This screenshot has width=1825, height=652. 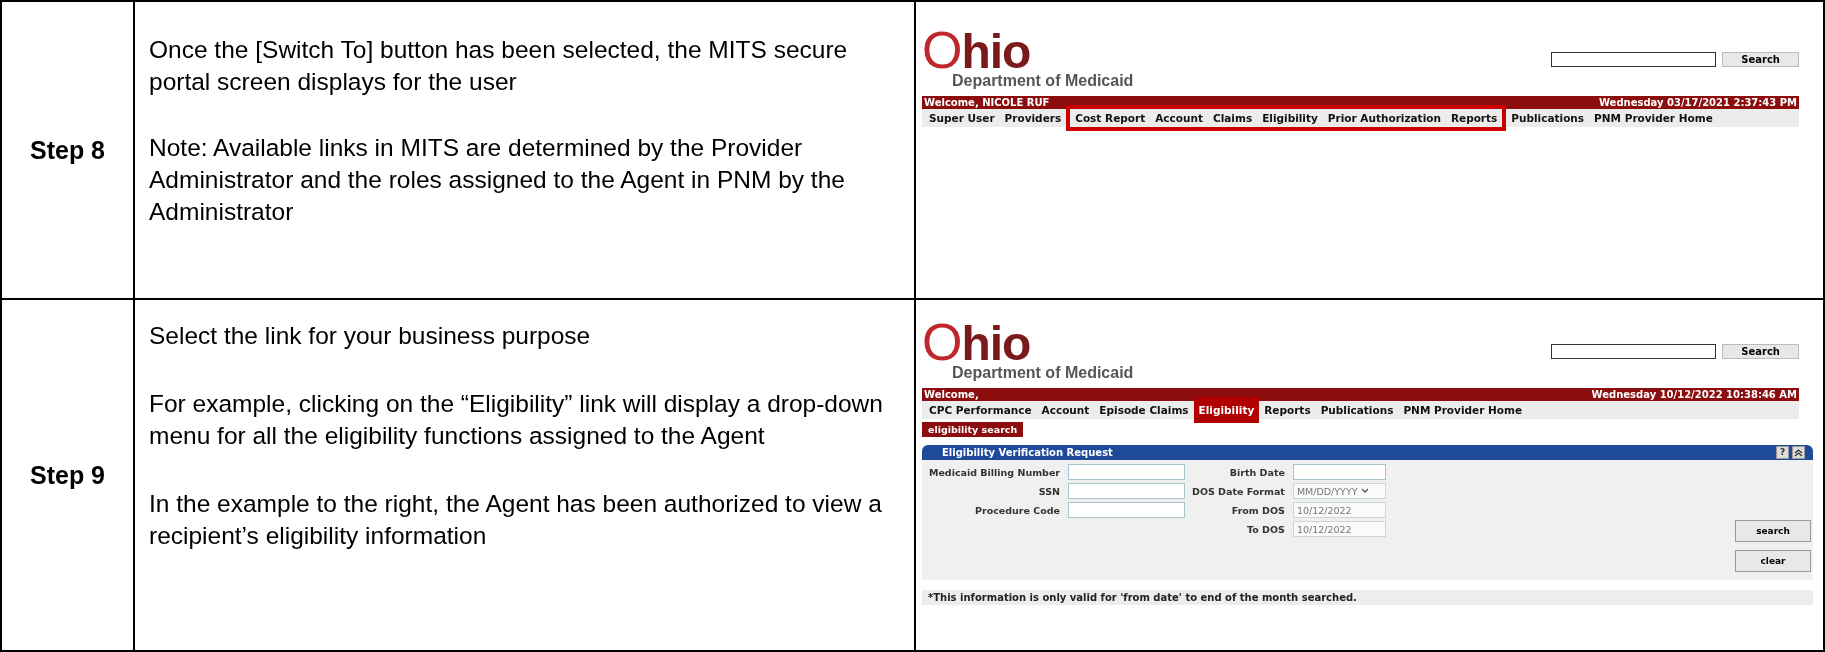 What do you see at coordinates (1256, 472) in the screenshot?
I see `field-label: Birth Date` at bounding box center [1256, 472].